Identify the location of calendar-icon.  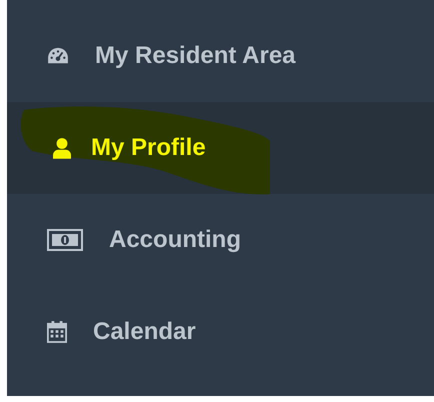
(57, 332).